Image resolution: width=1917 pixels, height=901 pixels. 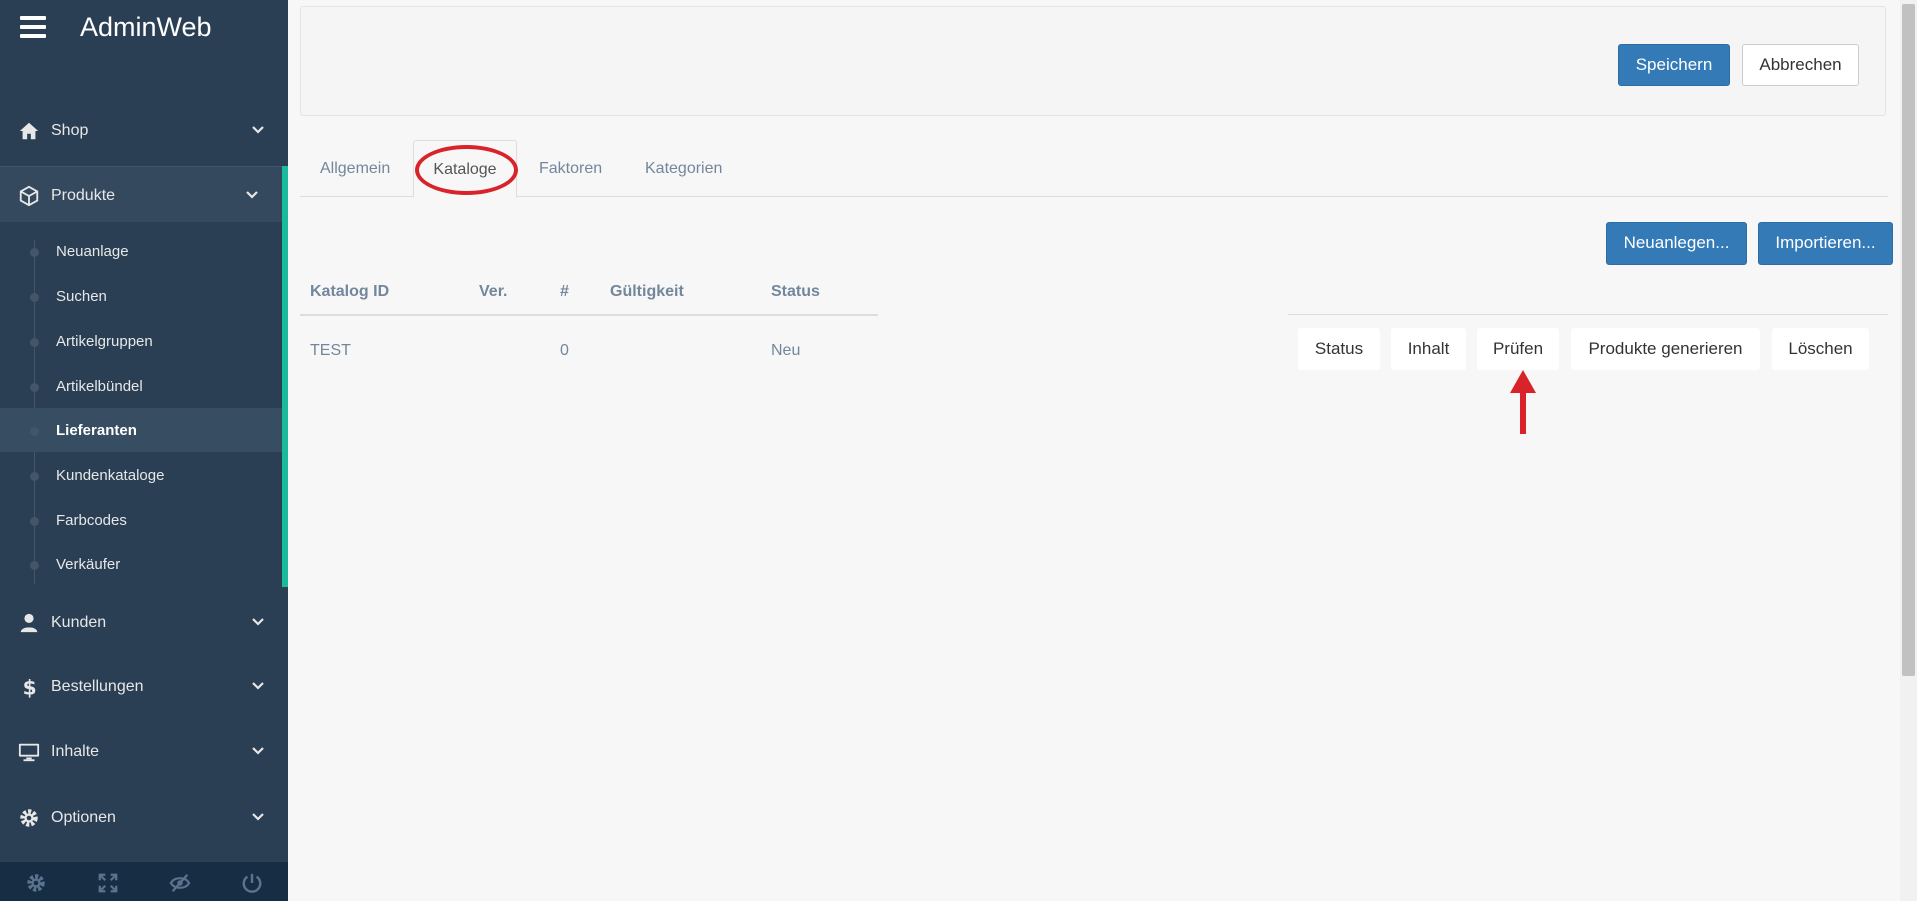 What do you see at coordinates (70, 130) in the screenshot?
I see `nav-section-label: Shop` at bounding box center [70, 130].